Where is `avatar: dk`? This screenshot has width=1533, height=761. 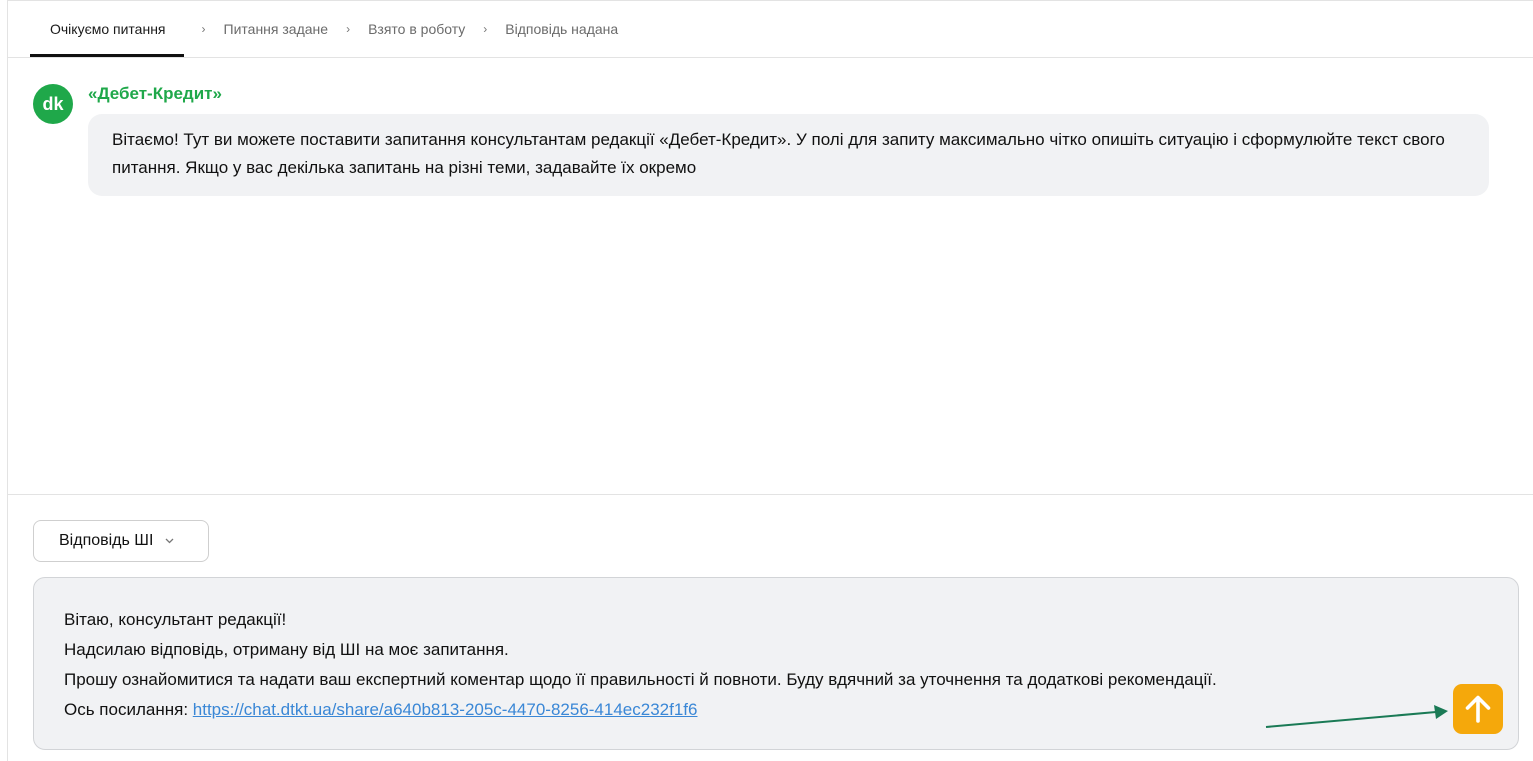 avatar: dk is located at coordinates (53, 104).